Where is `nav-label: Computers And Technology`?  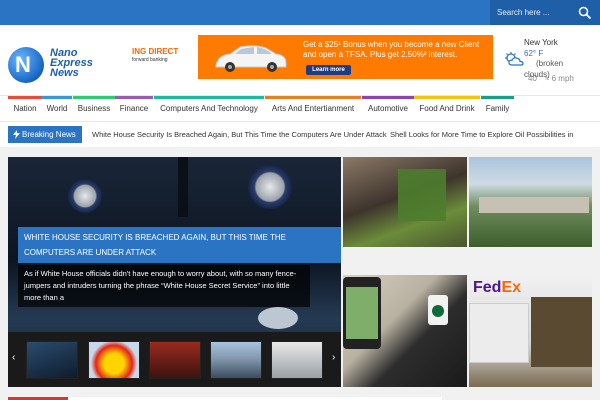 nav-label: Computers And Technology is located at coordinates (209, 108).